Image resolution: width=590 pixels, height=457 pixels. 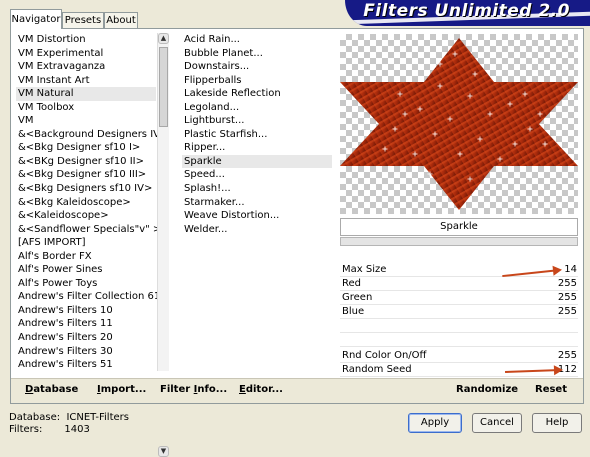 I want to click on category-item: &<BKg Designer sf10 II>, so click(x=86, y=162).